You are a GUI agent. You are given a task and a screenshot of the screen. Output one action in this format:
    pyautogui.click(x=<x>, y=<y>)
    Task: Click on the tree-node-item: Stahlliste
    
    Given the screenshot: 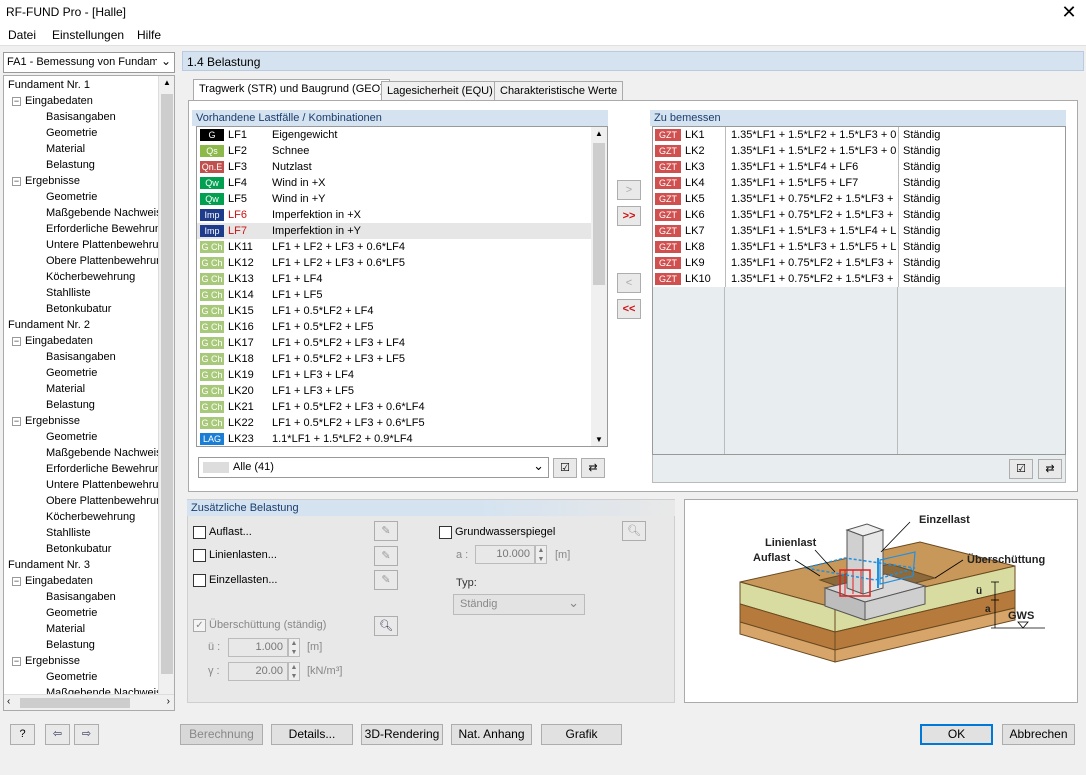 What is the action you would take?
    pyautogui.click(x=68, y=293)
    